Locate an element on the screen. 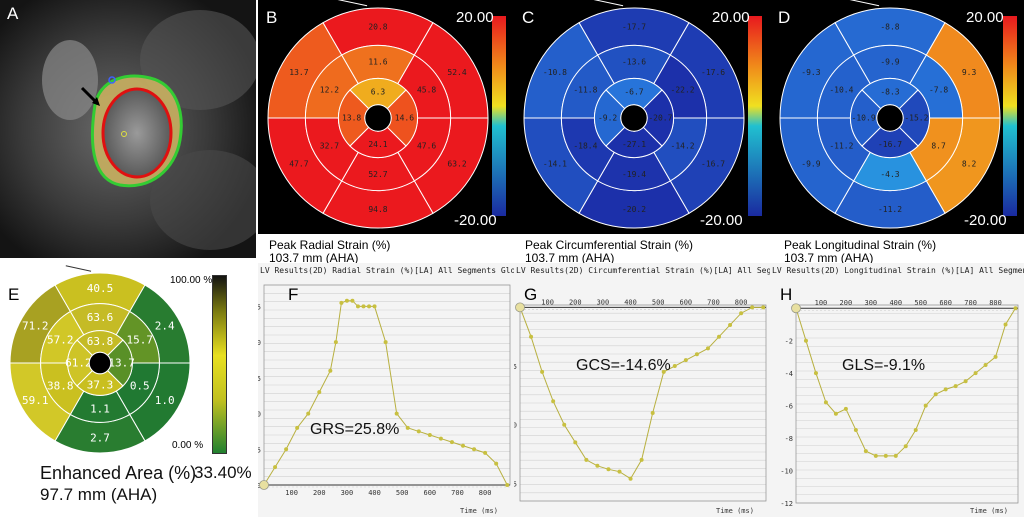 This screenshot has width=1024, height=517. segment-value: -27.1 is located at coordinates (634, 144).